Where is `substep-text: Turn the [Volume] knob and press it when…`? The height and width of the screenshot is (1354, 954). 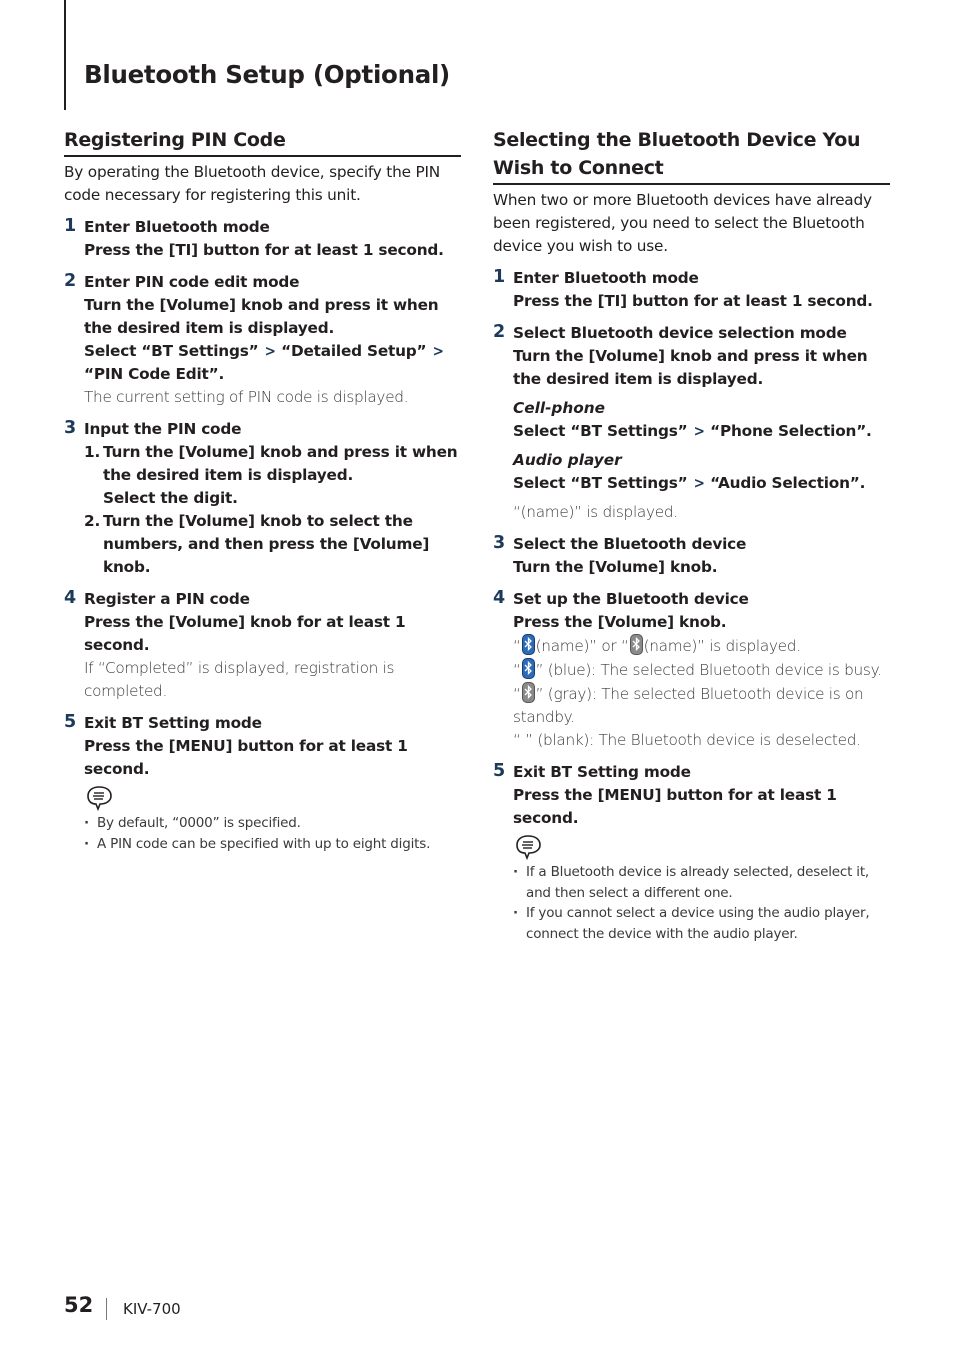 substep-text: Turn the [Volume] knob and press it when… is located at coordinates (280, 463).